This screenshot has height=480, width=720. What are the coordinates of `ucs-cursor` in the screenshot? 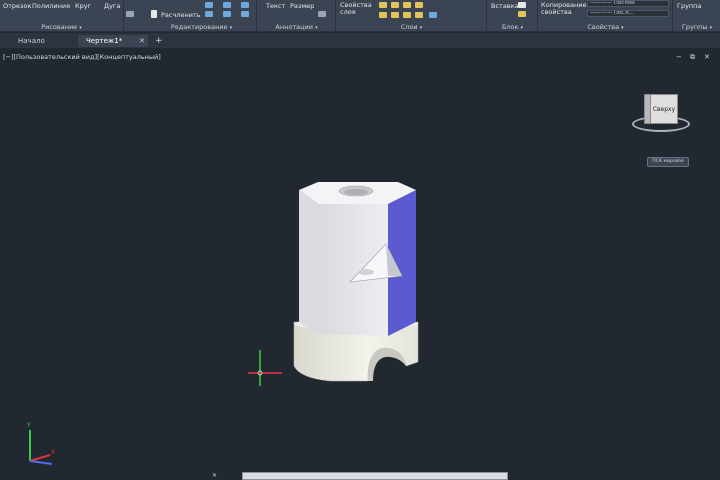 It's located at (265, 368).